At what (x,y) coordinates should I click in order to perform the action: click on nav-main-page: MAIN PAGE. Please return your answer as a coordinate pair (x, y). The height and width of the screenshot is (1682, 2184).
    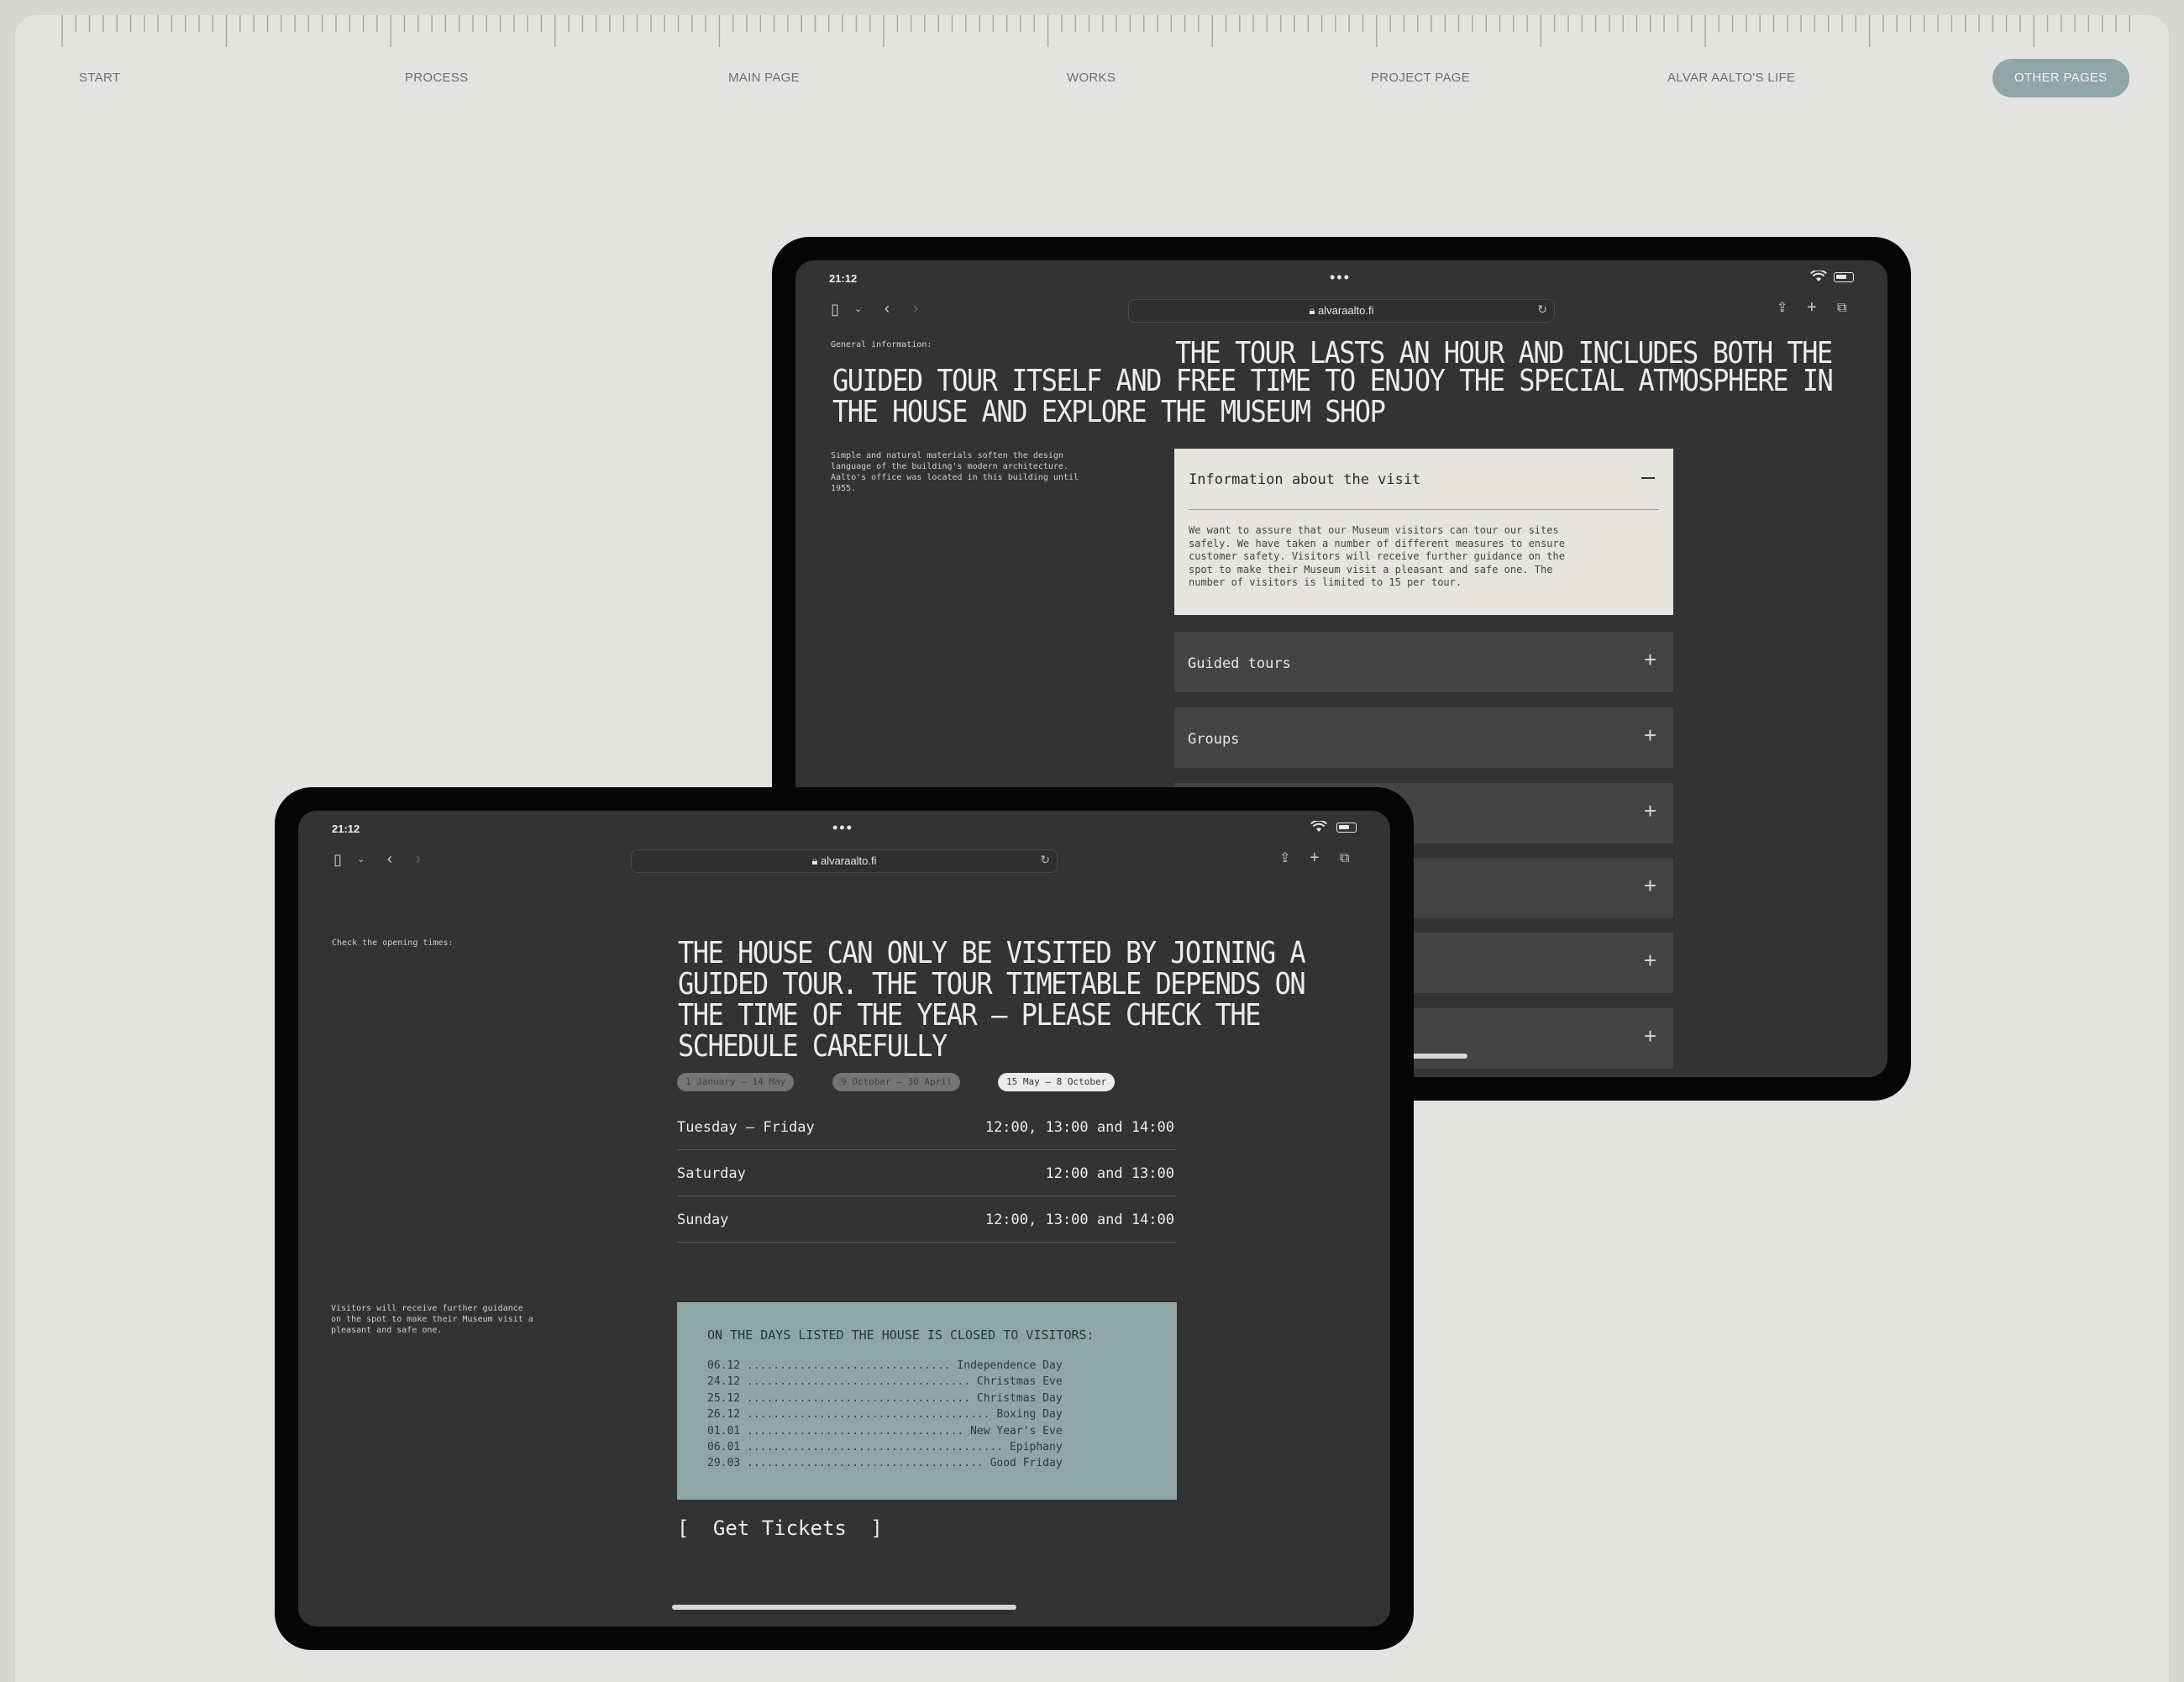
    Looking at the image, I should click on (764, 78).